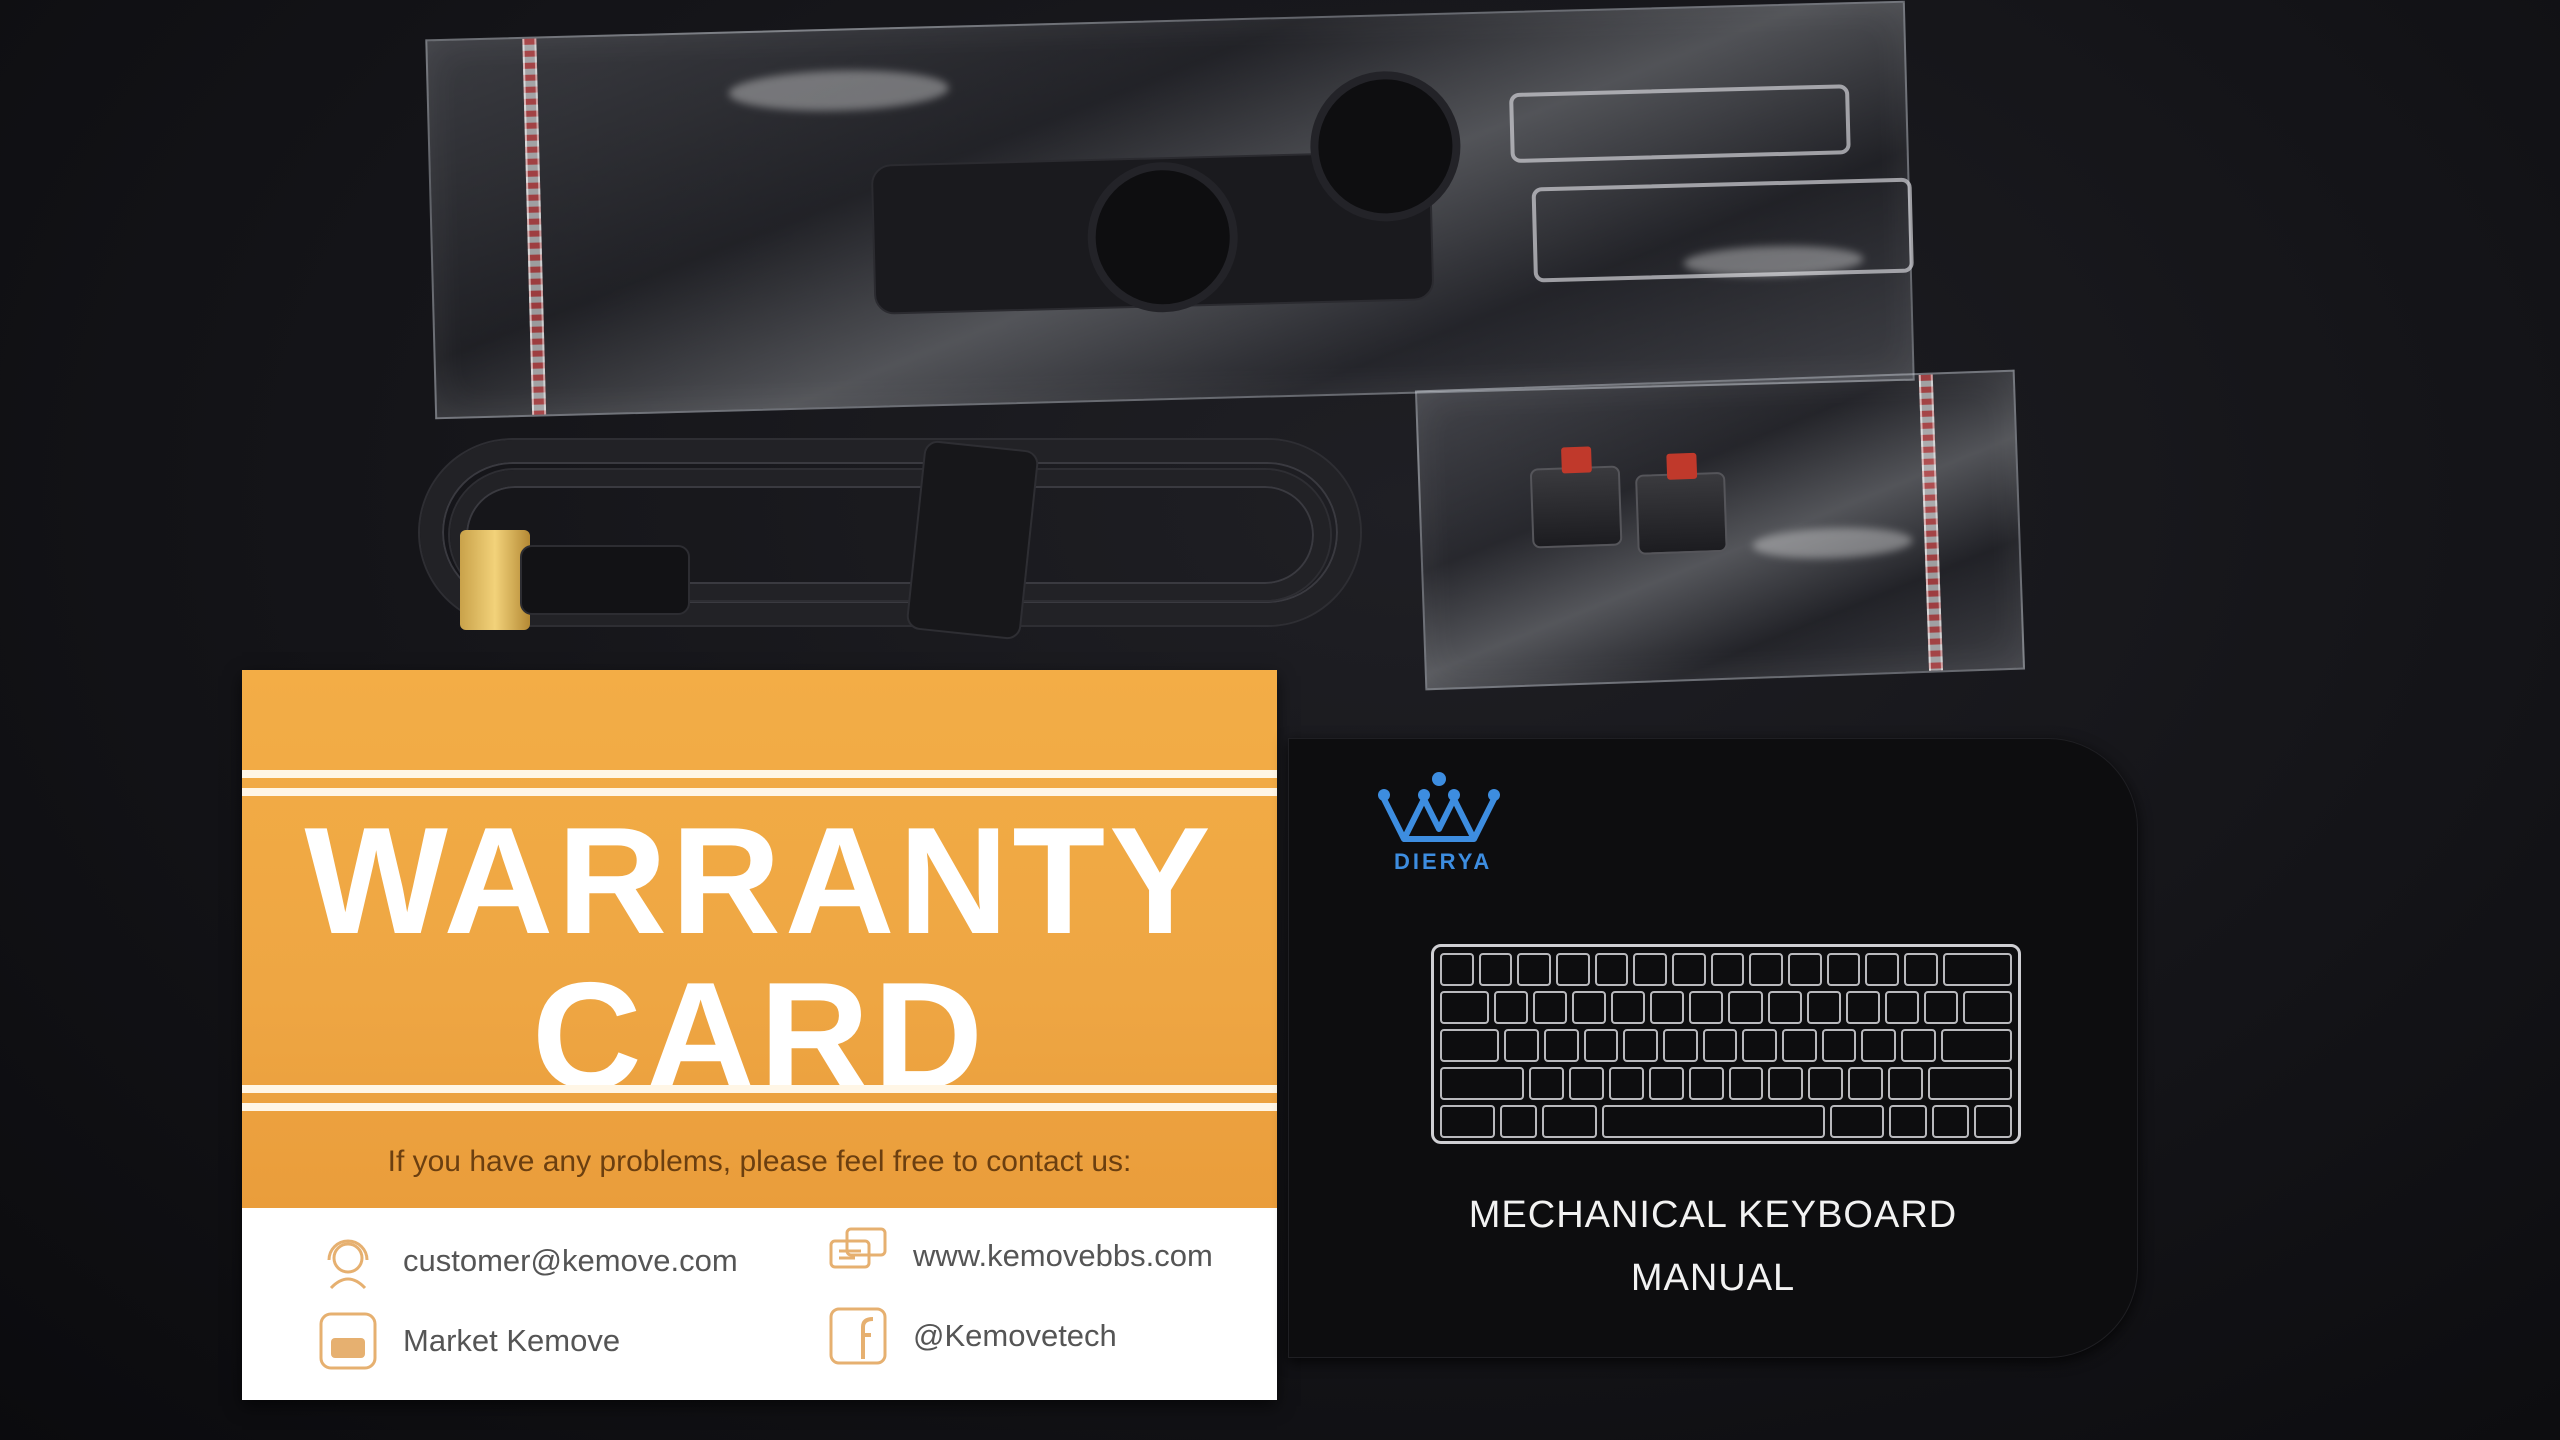 The height and width of the screenshot is (1440, 2560). What do you see at coordinates (972, 540) in the screenshot?
I see `velcro-strap` at bounding box center [972, 540].